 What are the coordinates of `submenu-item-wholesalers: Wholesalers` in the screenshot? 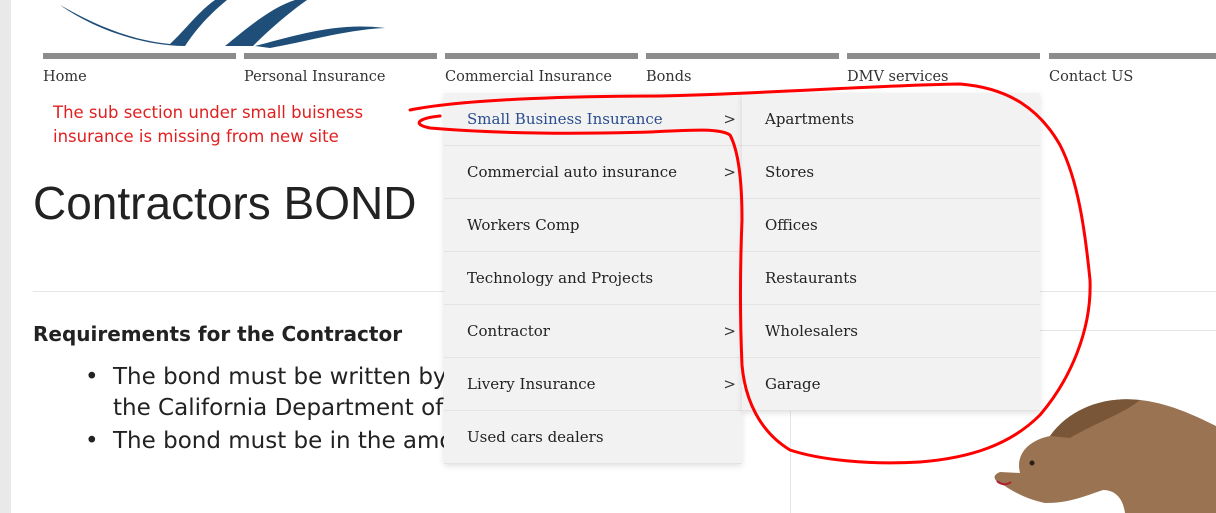 It's located at (891, 331).